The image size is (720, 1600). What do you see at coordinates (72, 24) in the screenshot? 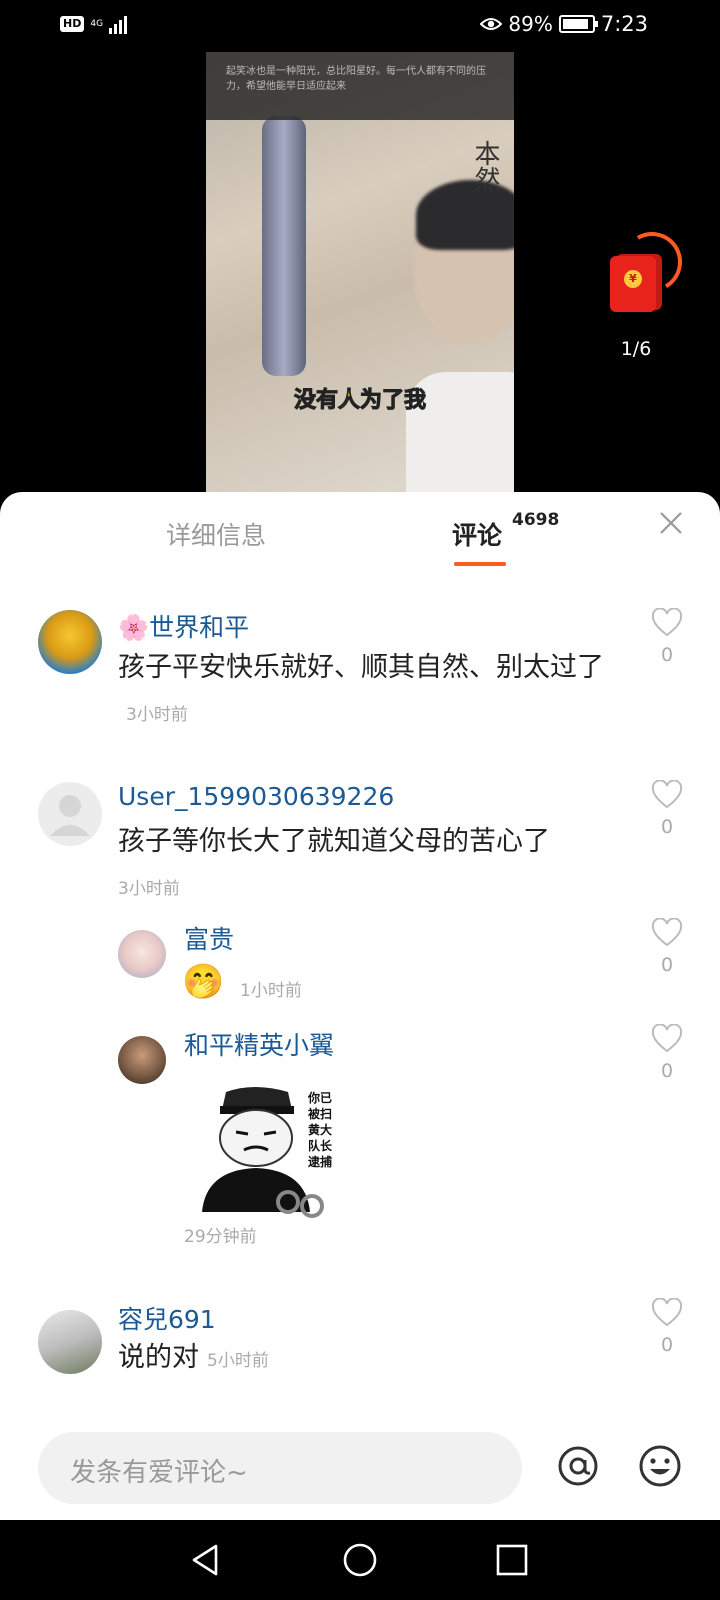
I see `hd-badge: HD` at bounding box center [72, 24].